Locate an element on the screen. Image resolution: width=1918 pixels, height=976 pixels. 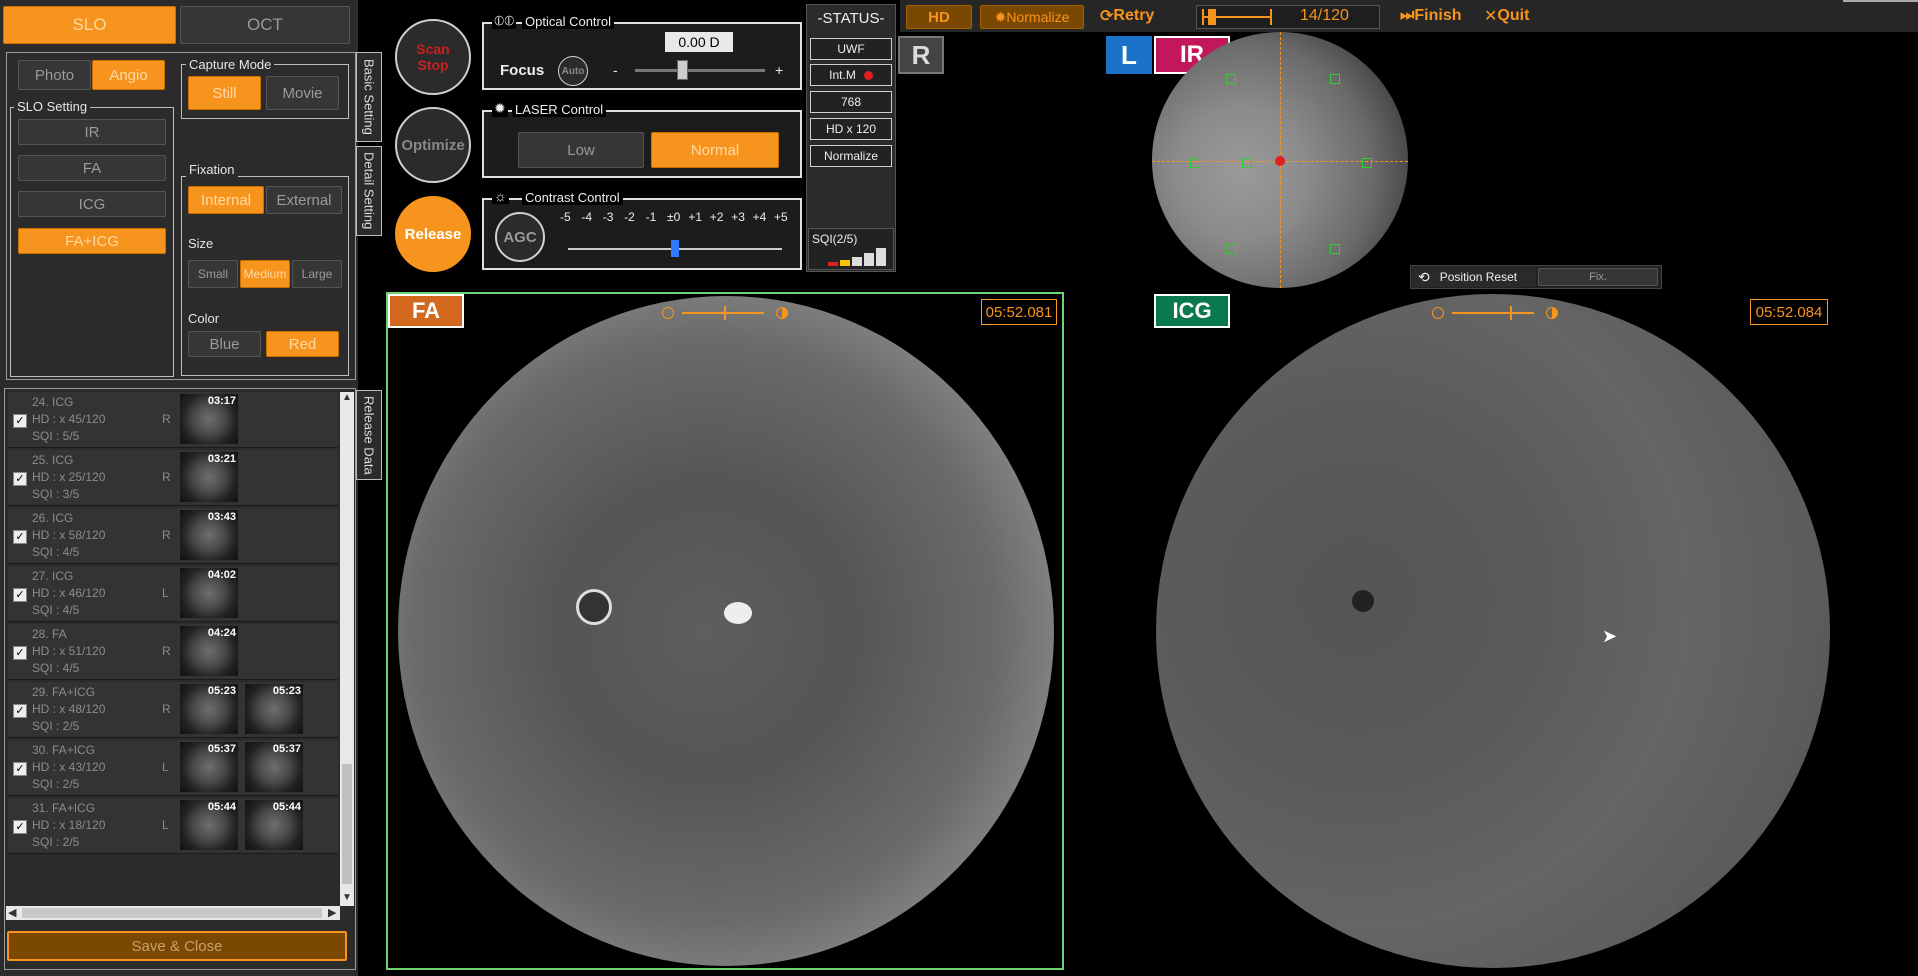
progress-thumb is located at coordinates (1211, 17).